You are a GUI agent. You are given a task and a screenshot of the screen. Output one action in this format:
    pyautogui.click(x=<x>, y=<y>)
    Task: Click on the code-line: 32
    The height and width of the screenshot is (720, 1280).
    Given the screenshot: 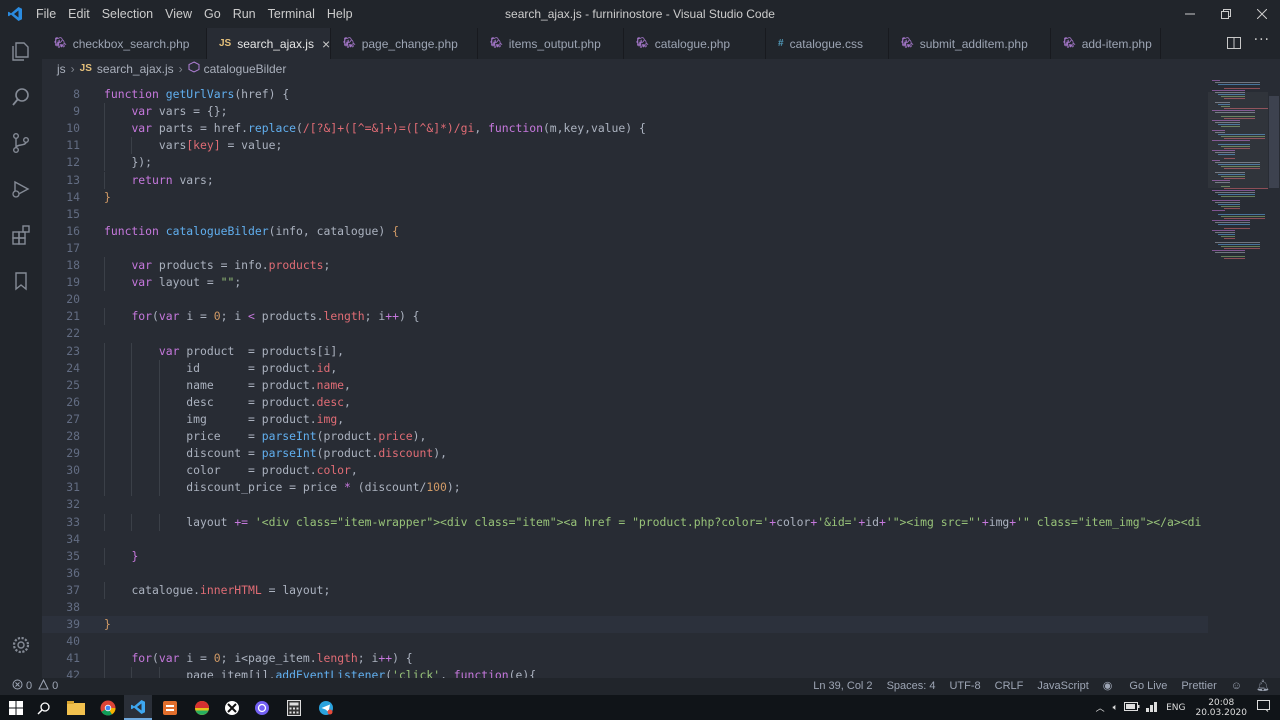 What is the action you would take?
    pyautogui.click(x=625, y=504)
    